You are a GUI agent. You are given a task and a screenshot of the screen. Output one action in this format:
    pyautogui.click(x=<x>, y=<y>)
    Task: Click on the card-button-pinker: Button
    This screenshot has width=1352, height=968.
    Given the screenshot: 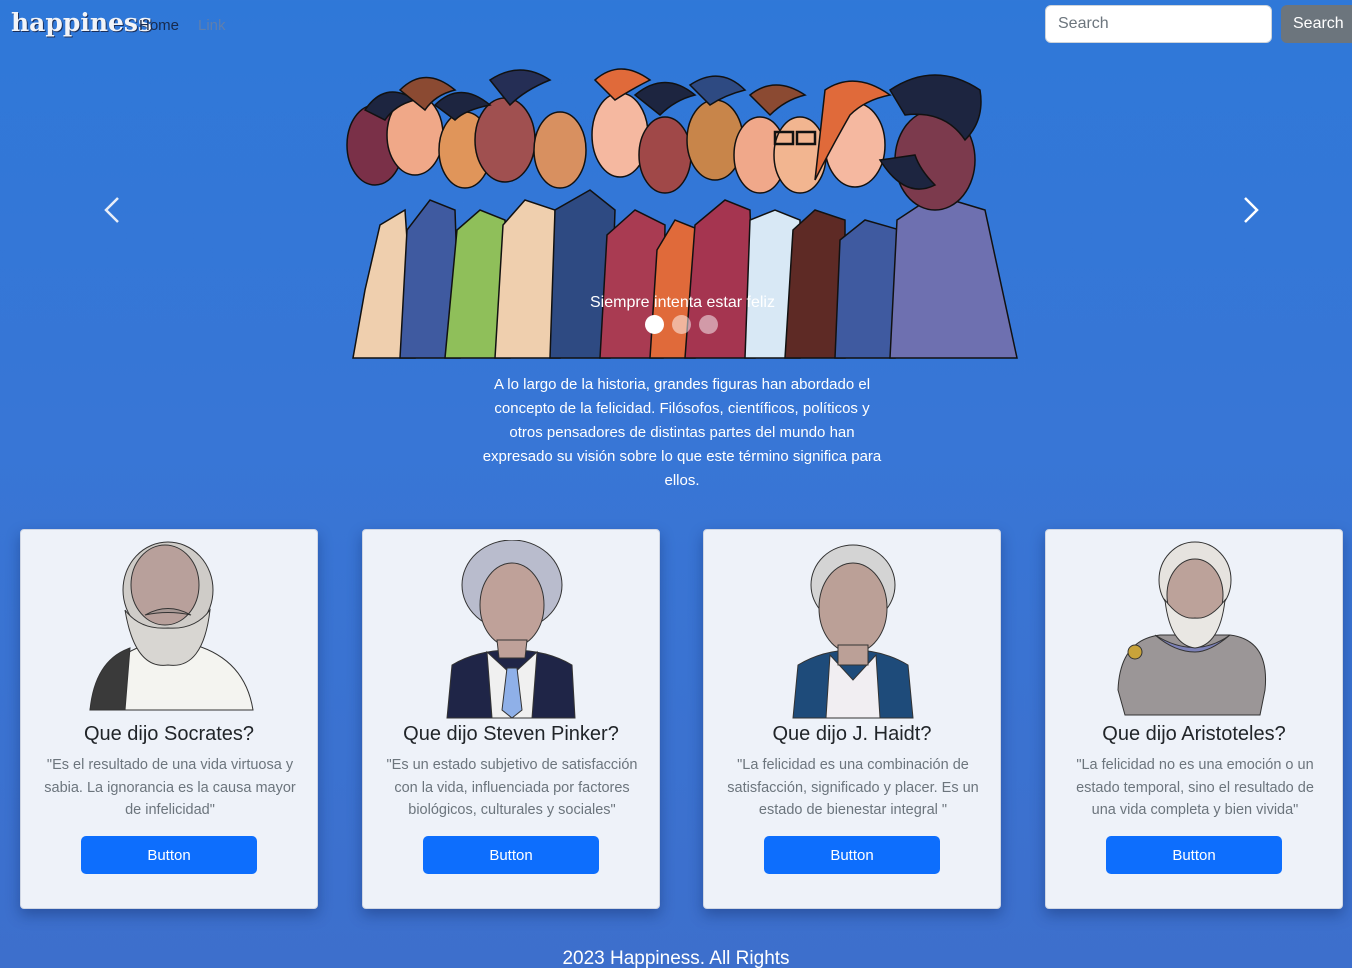 What is the action you would take?
    pyautogui.click(x=511, y=855)
    